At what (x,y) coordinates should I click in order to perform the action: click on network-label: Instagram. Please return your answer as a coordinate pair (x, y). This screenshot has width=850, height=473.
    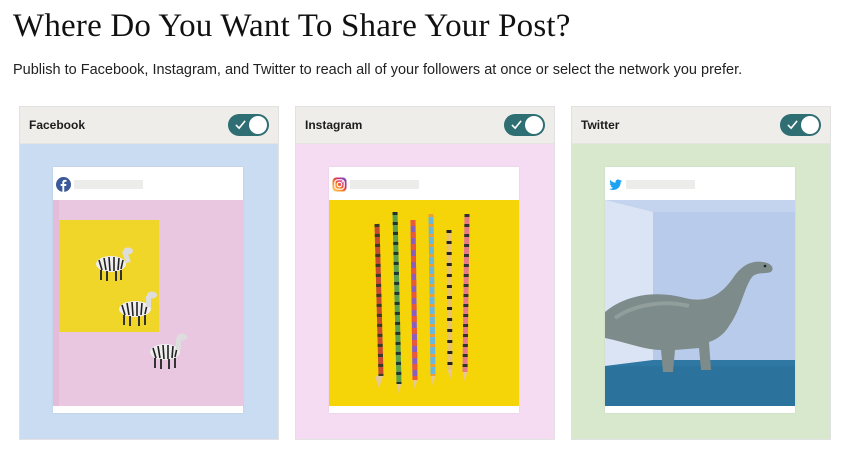
    Looking at the image, I should click on (334, 125).